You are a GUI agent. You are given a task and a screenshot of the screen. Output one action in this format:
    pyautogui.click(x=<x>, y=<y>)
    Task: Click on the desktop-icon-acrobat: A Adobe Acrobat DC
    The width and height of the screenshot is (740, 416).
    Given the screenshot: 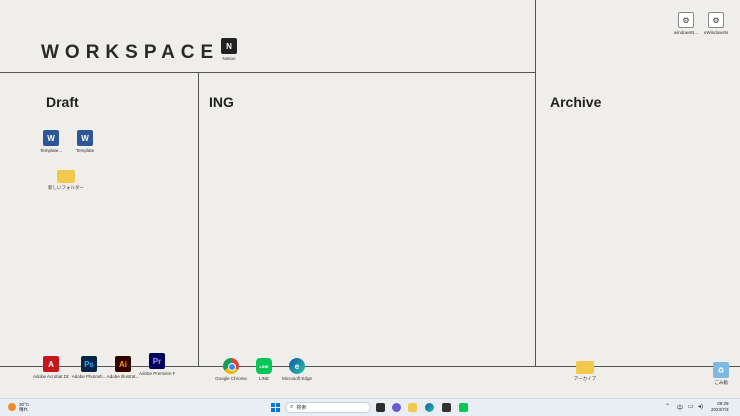 What is the action you would take?
    pyautogui.click(x=51, y=367)
    